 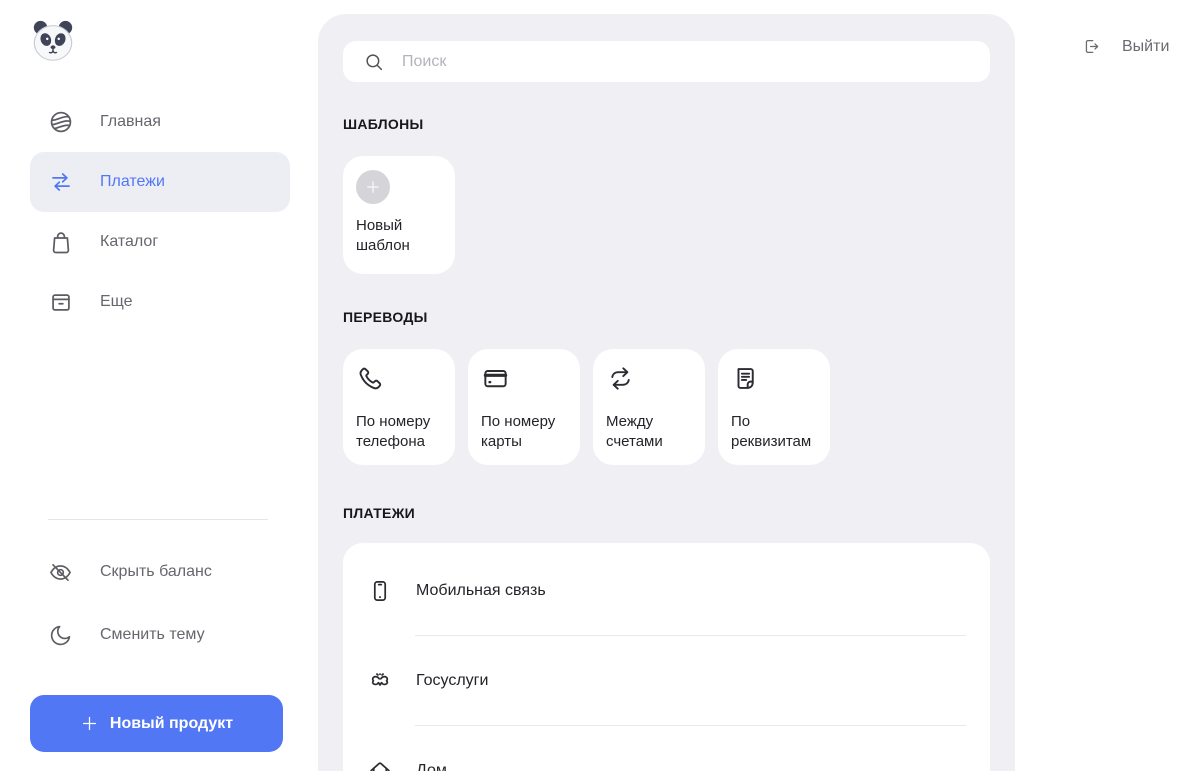 What do you see at coordinates (60, 572) in the screenshot?
I see `eye-off-icon` at bounding box center [60, 572].